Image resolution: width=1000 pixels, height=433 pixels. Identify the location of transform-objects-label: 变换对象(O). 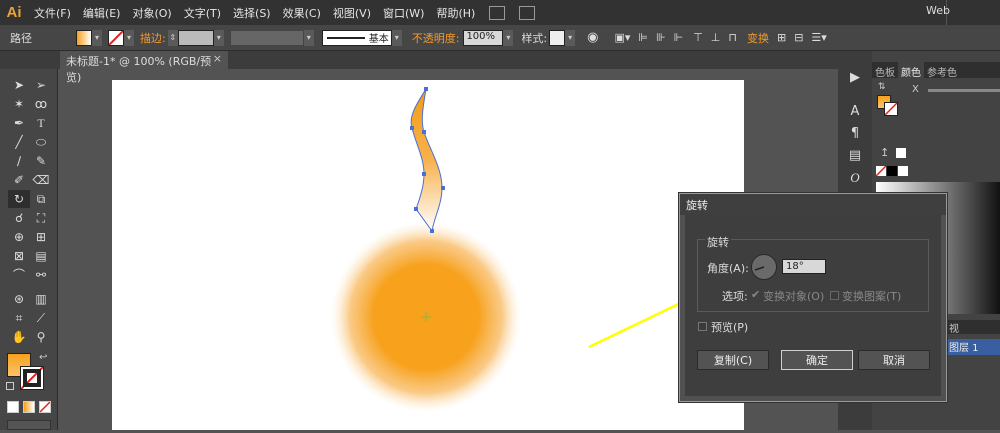
(793, 296).